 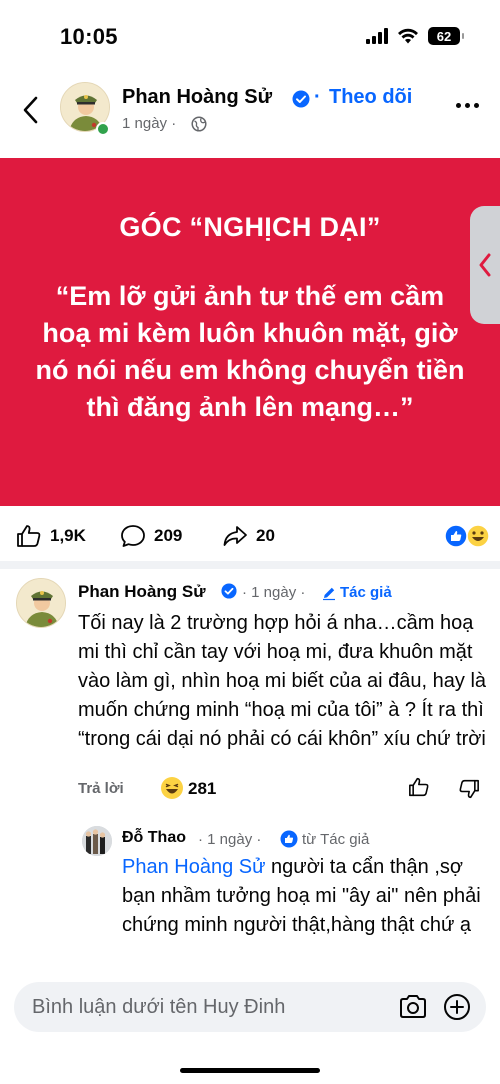 What do you see at coordinates (29, 536) in the screenshot?
I see `like-icon` at bounding box center [29, 536].